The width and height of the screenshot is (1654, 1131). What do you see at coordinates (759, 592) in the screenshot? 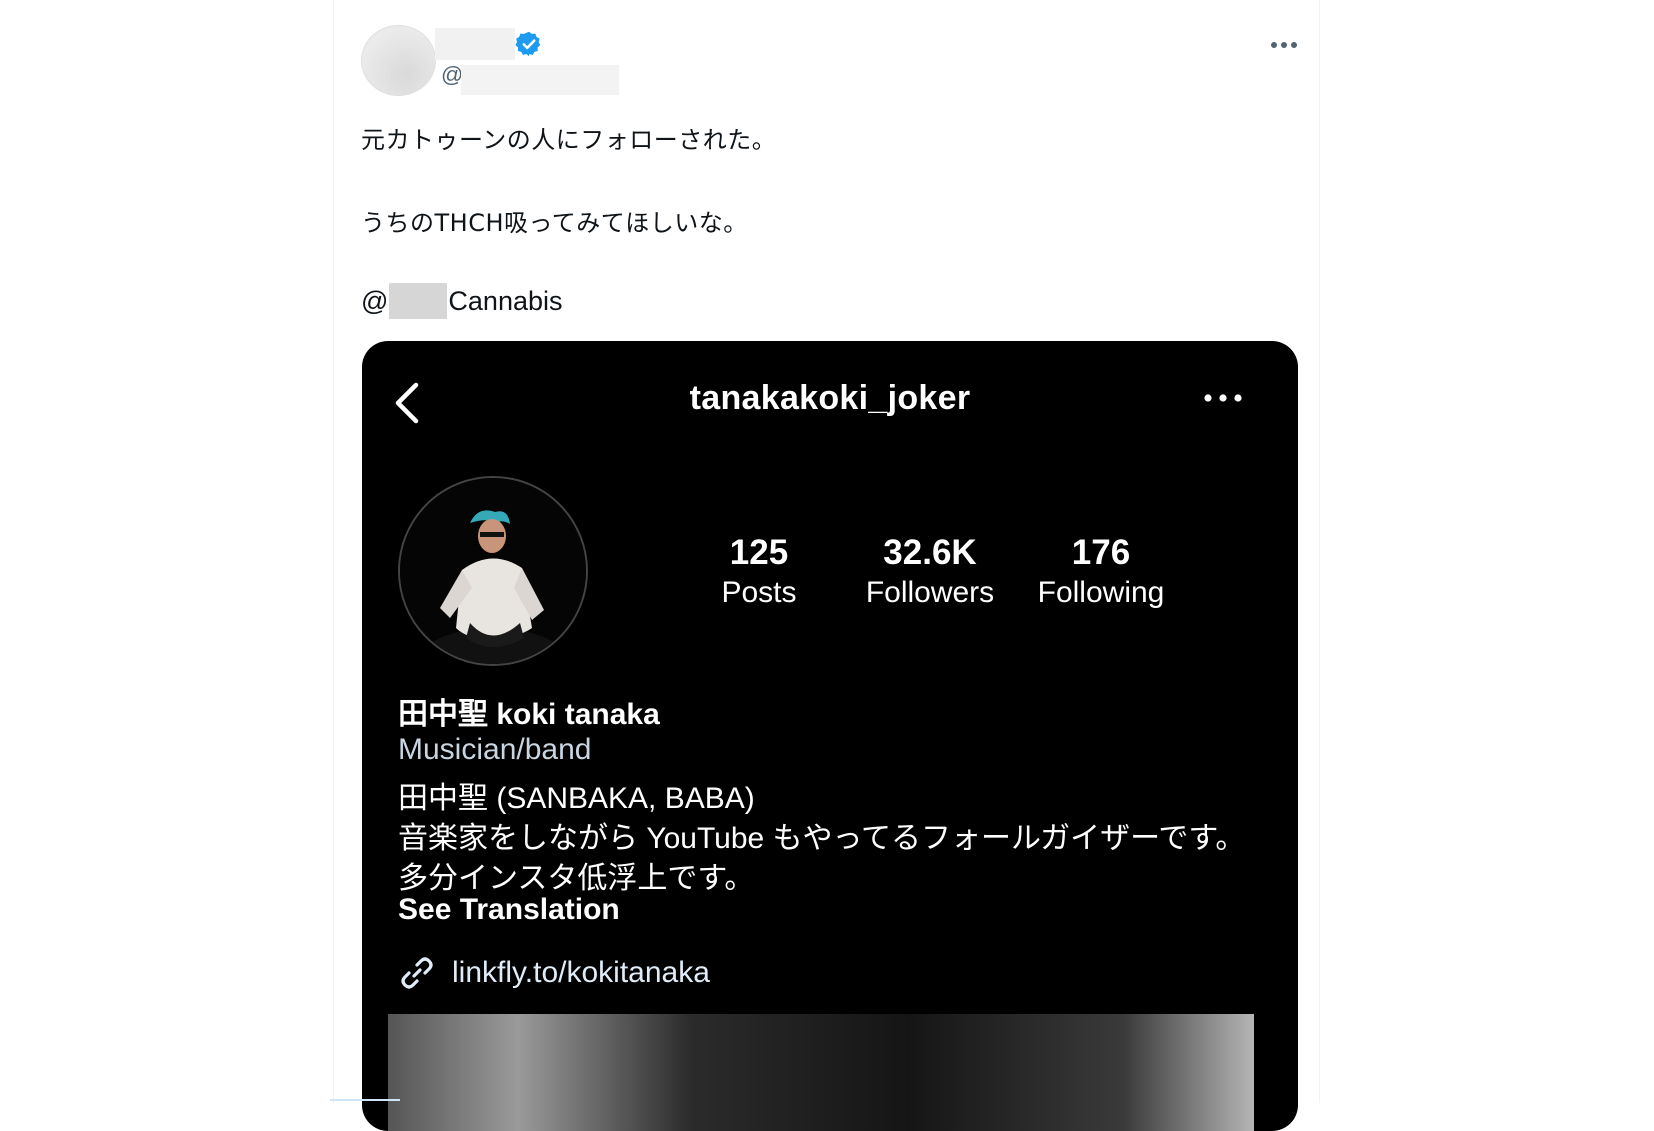
I see `stat-label: Posts` at bounding box center [759, 592].